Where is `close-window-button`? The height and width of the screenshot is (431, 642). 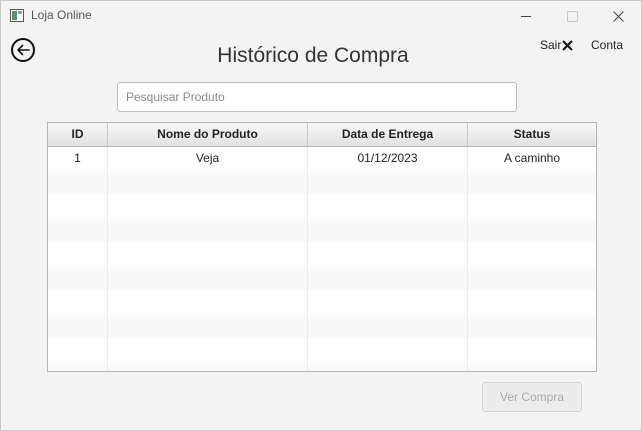 close-window-button is located at coordinates (618, 16).